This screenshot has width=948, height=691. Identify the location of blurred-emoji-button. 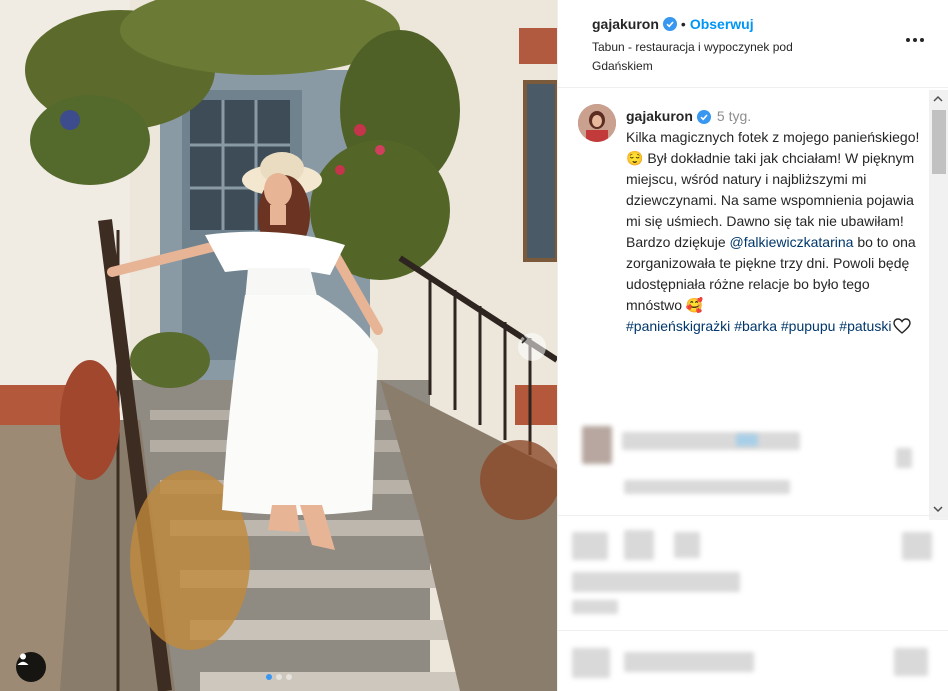
(591, 663).